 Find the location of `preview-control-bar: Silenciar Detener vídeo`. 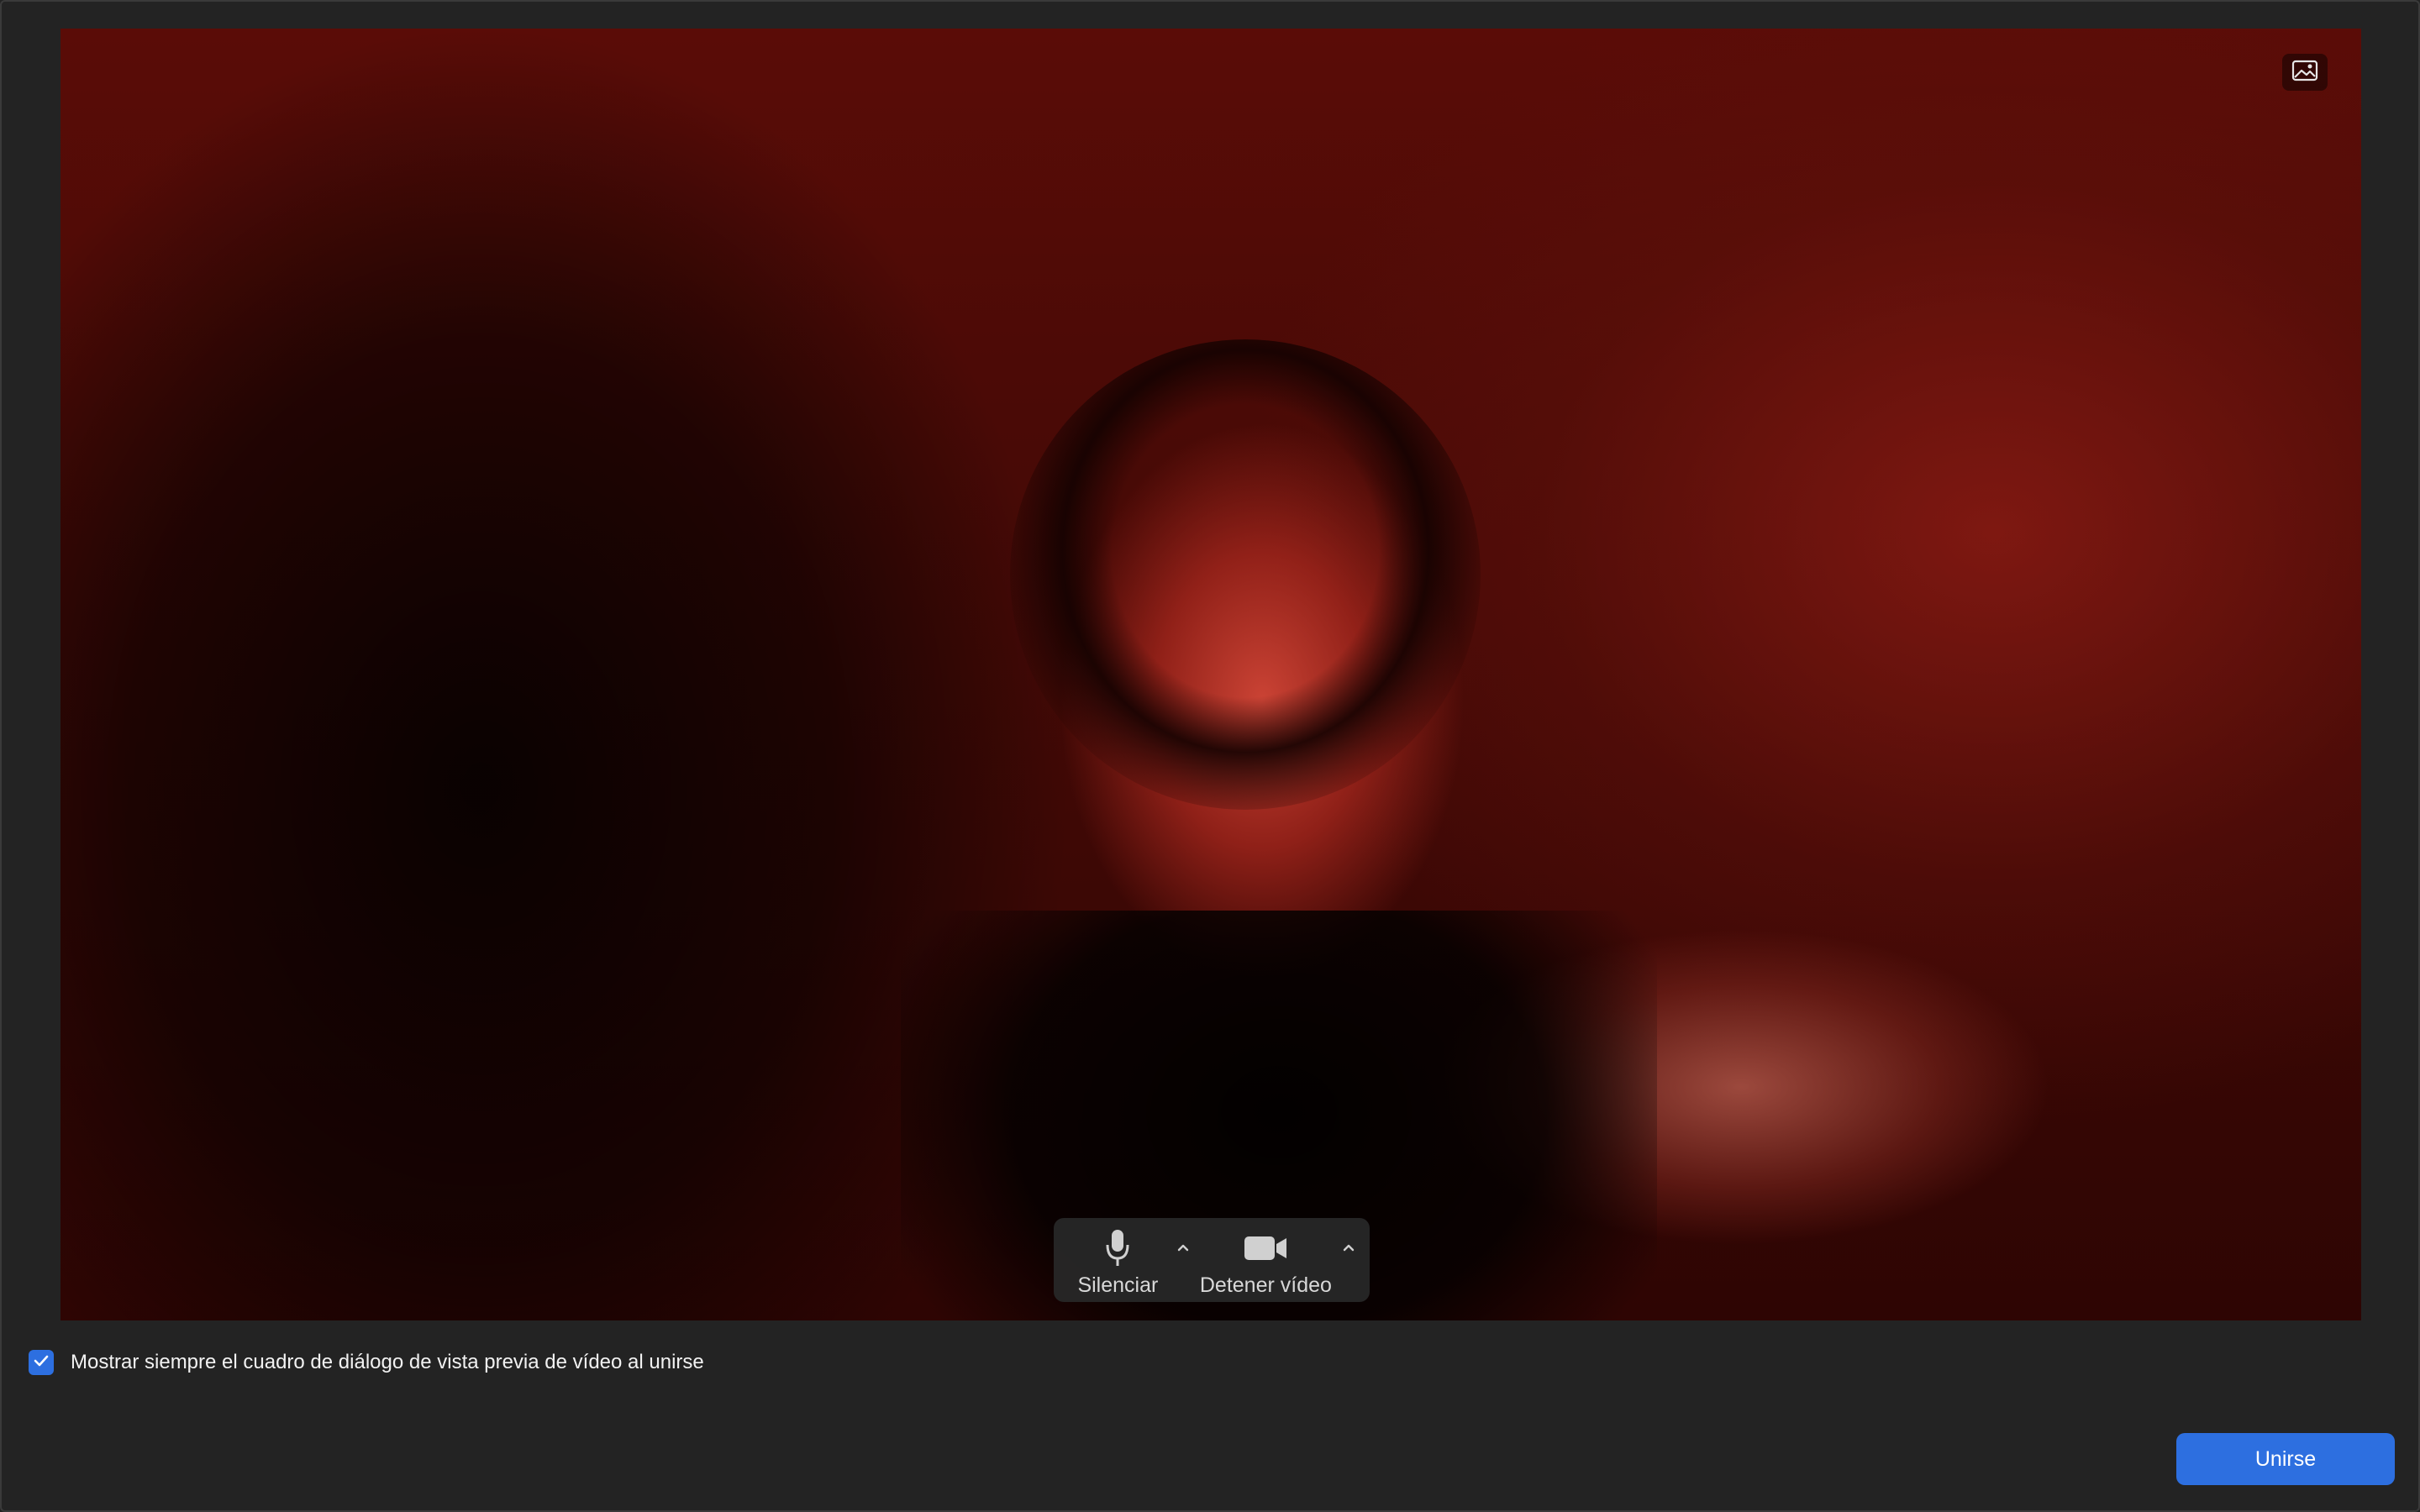

preview-control-bar: Silenciar Detener vídeo is located at coordinates (1212, 1260).